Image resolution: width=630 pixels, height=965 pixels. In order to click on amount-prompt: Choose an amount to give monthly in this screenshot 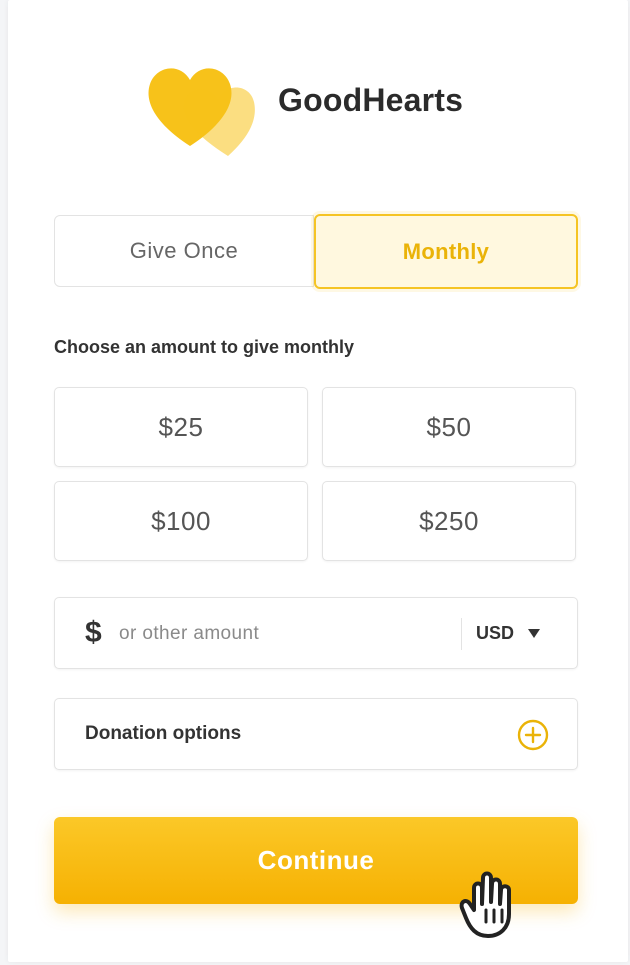, I will do `click(204, 347)`.